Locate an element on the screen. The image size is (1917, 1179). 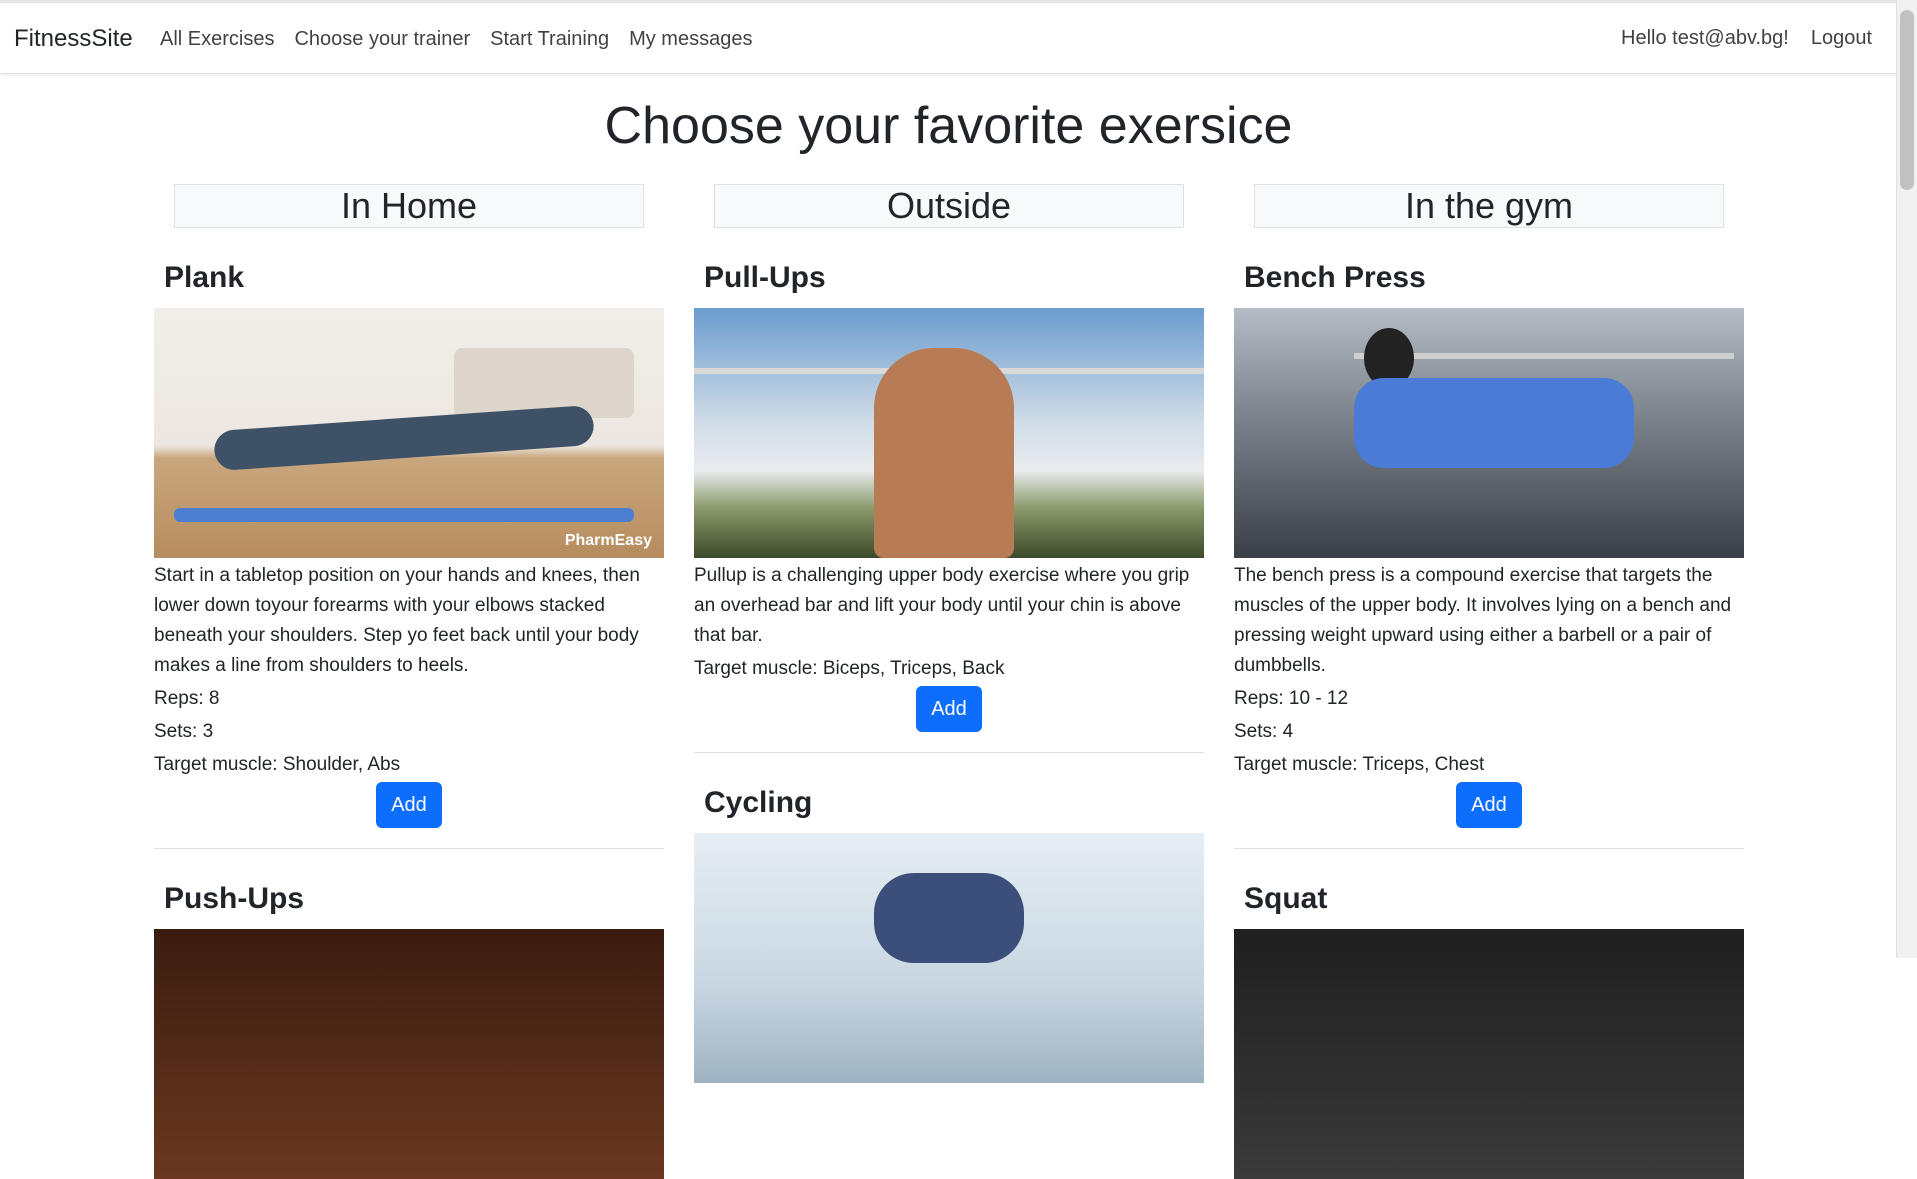
exercise-reps: Reps: 10 - 12 is located at coordinates (1291, 698).